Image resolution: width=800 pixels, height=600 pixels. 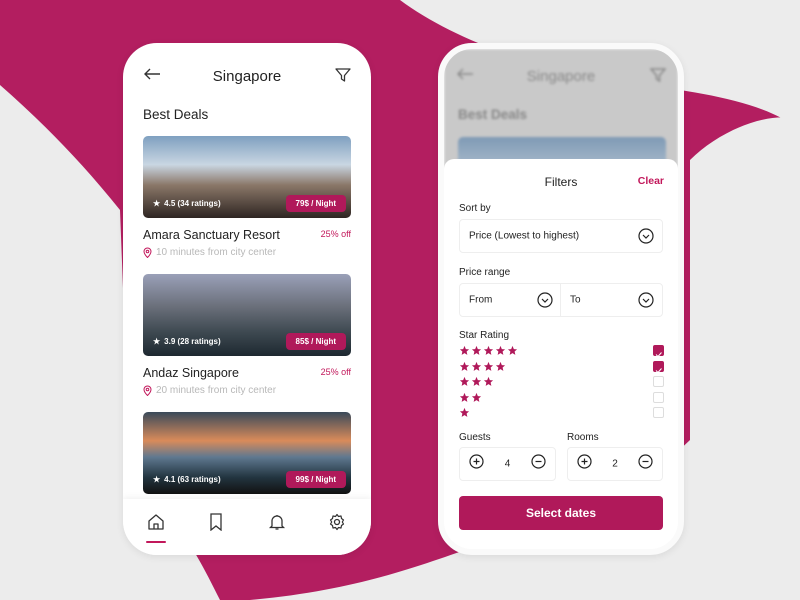 What do you see at coordinates (277, 522) in the screenshot?
I see `bell-icon` at bounding box center [277, 522].